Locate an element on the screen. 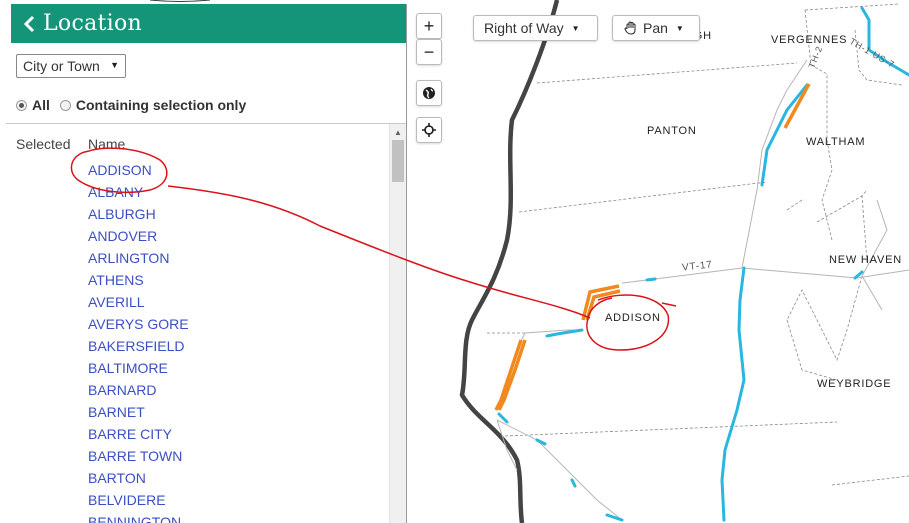 The height and width of the screenshot is (523, 909). town-list-item: BARNET is located at coordinates (138, 412).